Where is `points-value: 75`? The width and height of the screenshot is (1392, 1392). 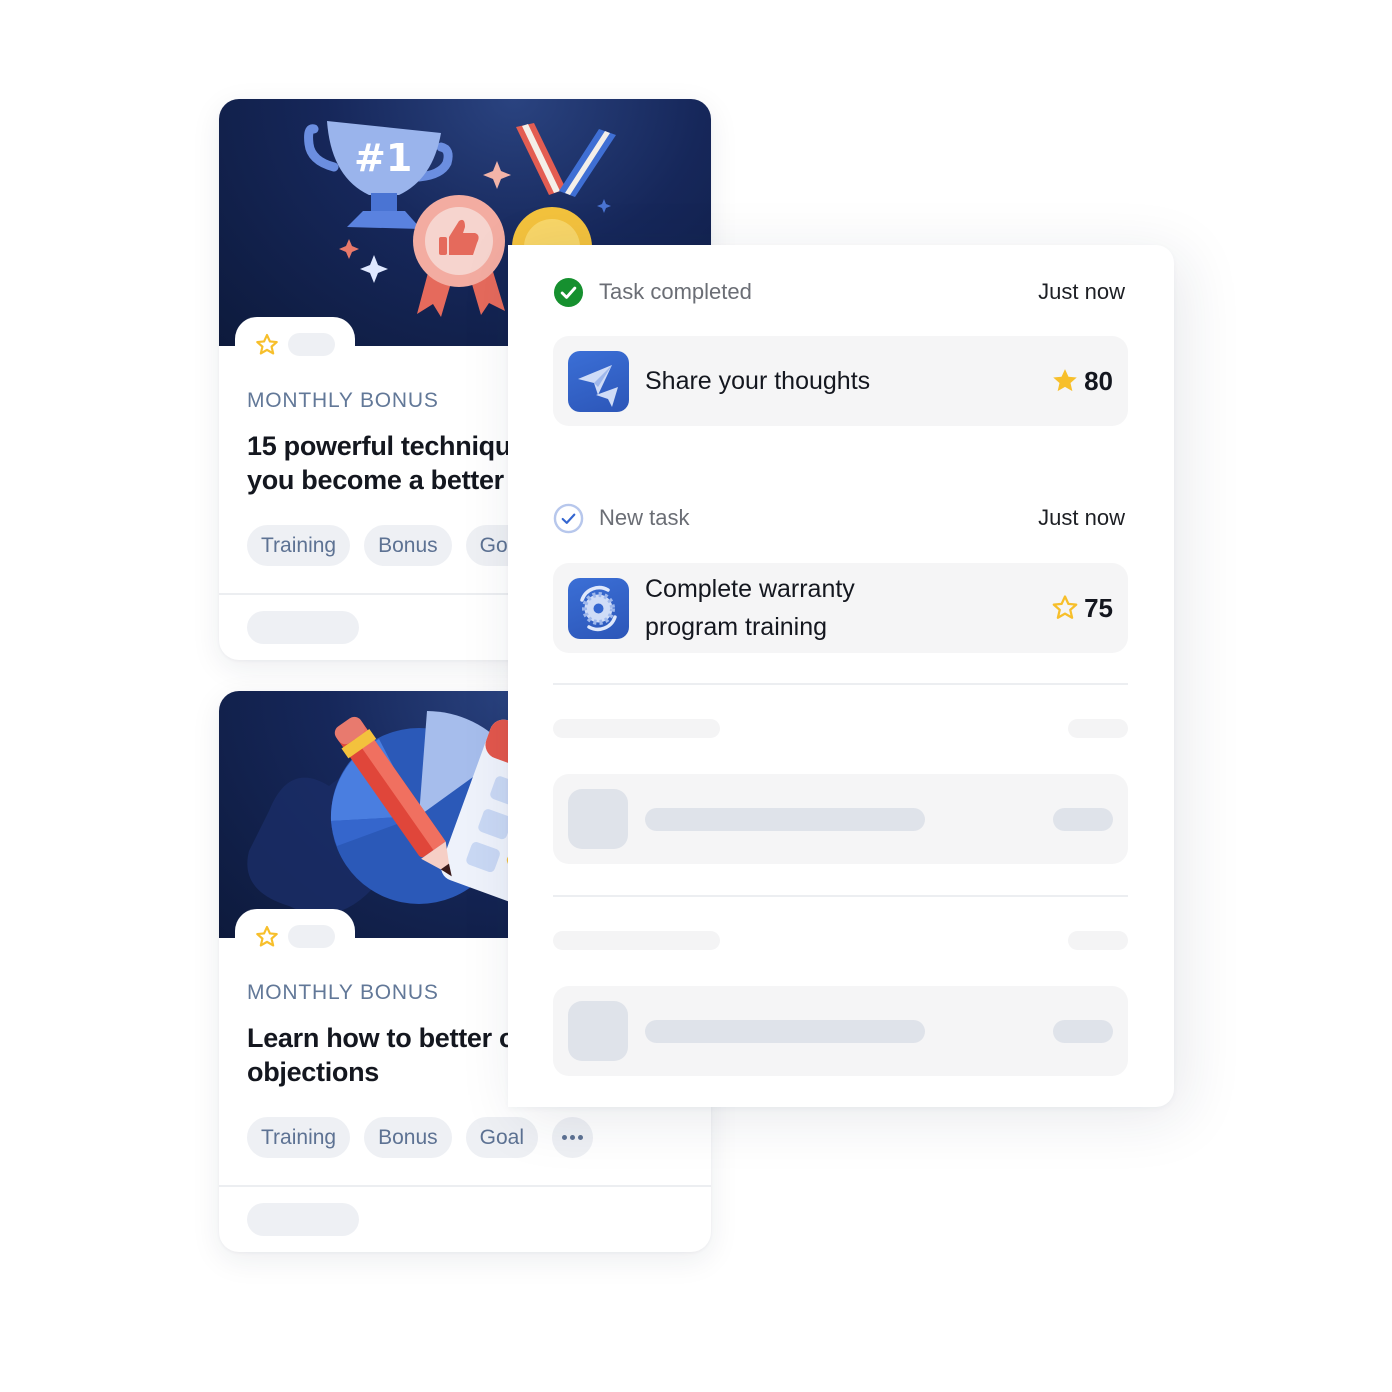 points-value: 75 is located at coordinates (1098, 607).